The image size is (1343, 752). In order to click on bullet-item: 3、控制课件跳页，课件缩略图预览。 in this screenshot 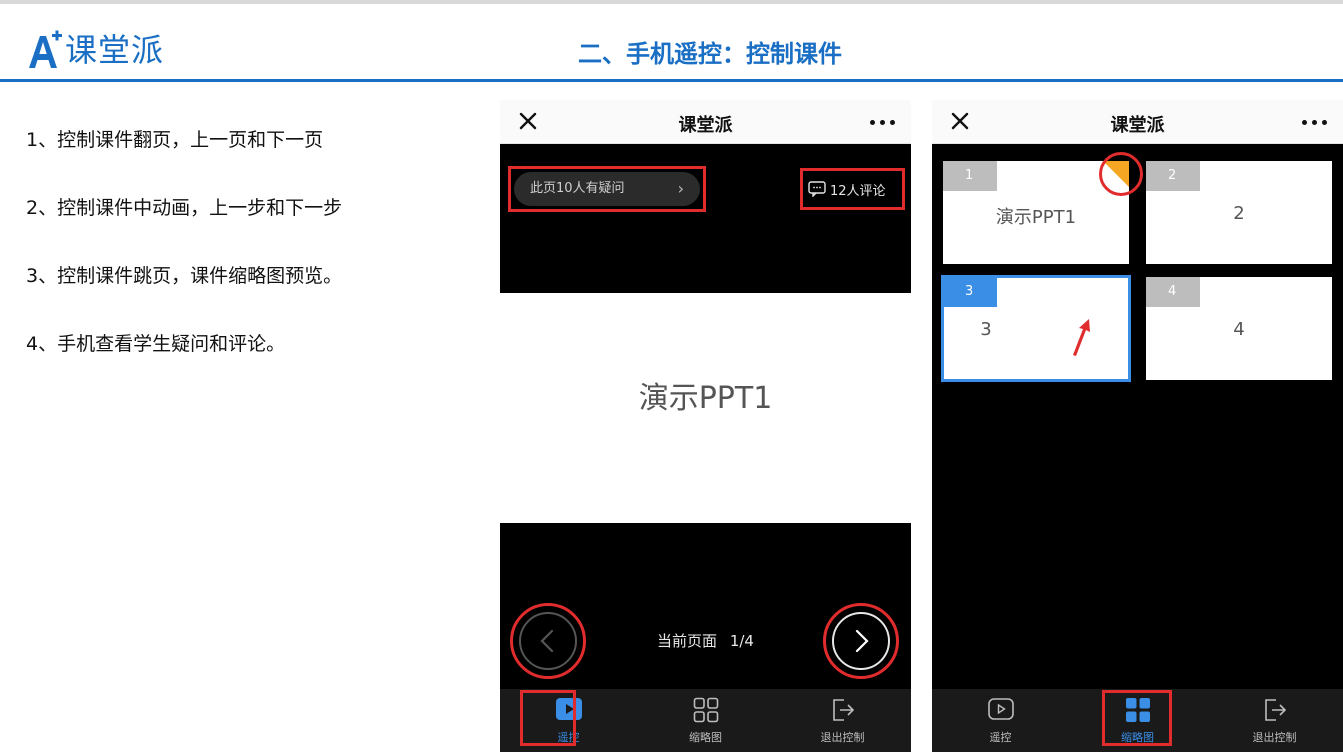, I will do `click(184, 276)`.